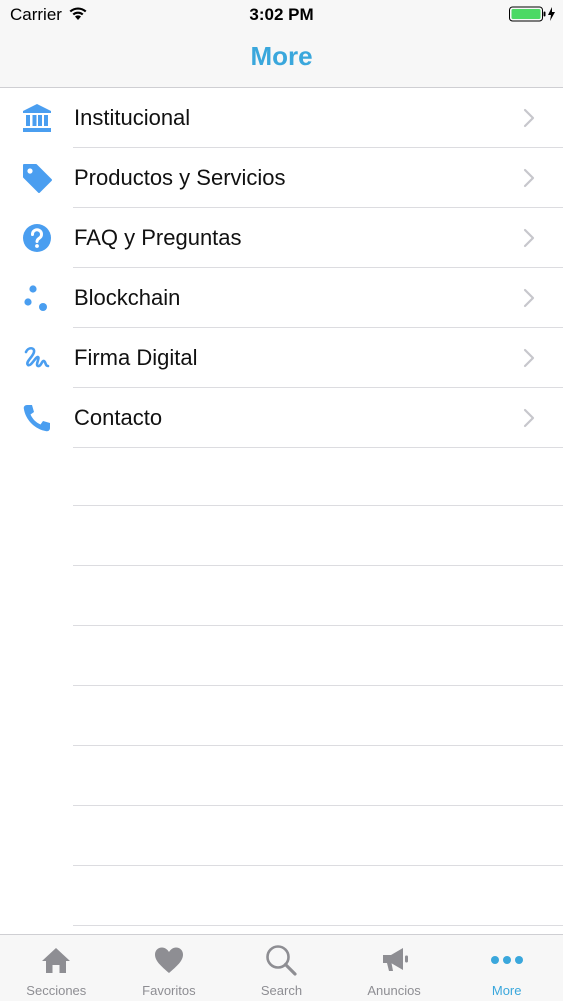 The height and width of the screenshot is (1001, 563). What do you see at coordinates (506, 960) in the screenshot?
I see `more-dots-icon` at bounding box center [506, 960].